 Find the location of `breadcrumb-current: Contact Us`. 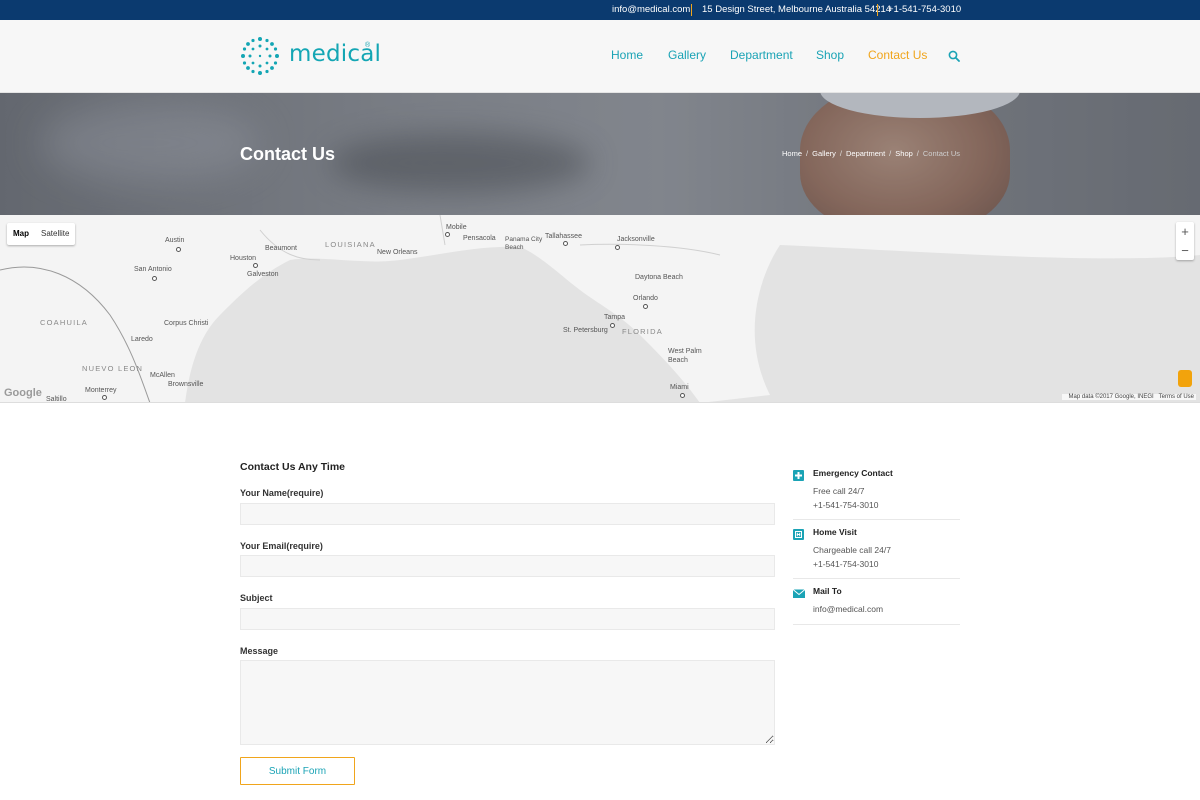

breadcrumb-current: Contact Us is located at coordinates (941, 153).